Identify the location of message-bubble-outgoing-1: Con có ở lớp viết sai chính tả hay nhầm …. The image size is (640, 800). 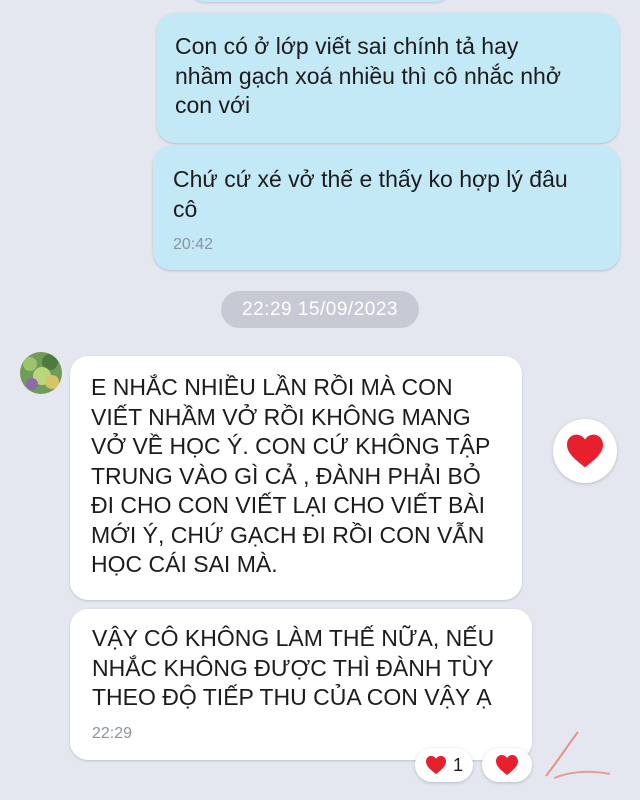
(388, 78).